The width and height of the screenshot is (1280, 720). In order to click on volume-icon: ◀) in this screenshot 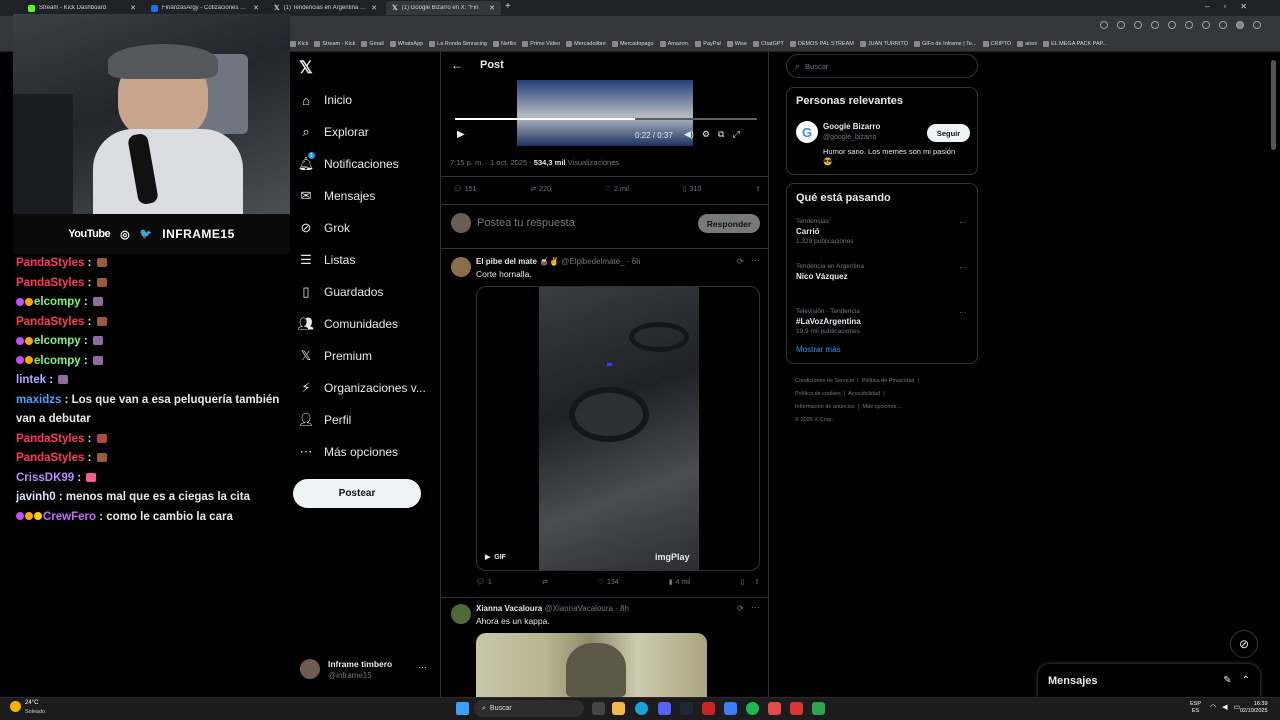, I will do `click(689, 134)`.